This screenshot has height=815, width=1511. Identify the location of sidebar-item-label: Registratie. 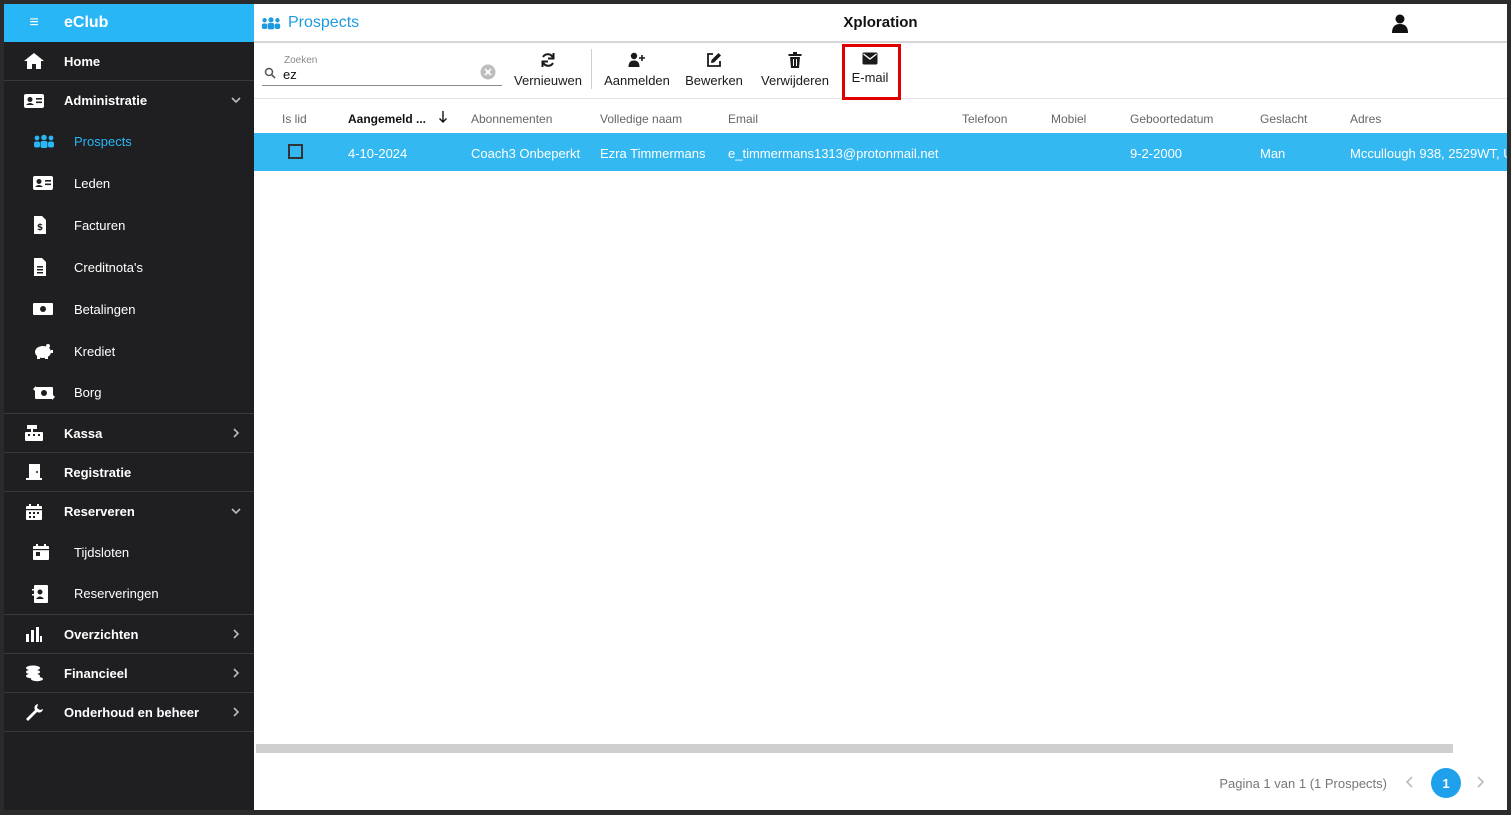
(98, 472).